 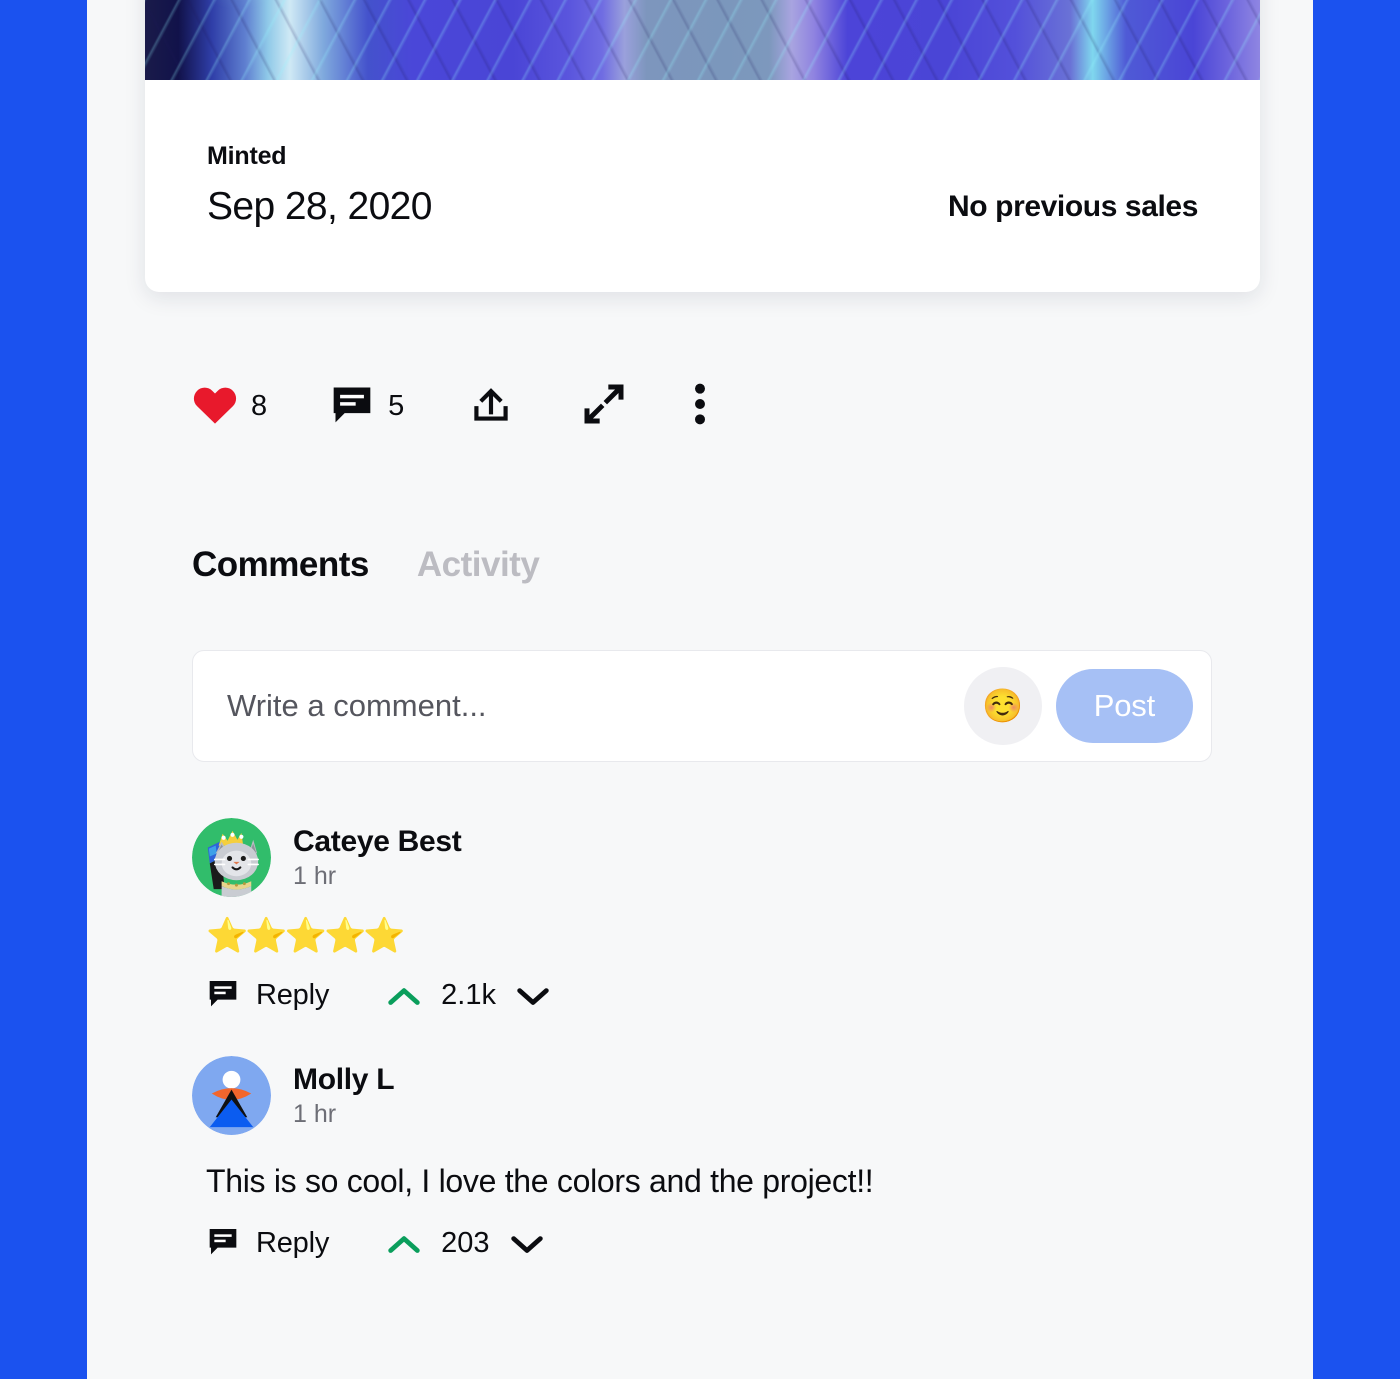 I want to click on more-options-button, so click(x=700, y=406).